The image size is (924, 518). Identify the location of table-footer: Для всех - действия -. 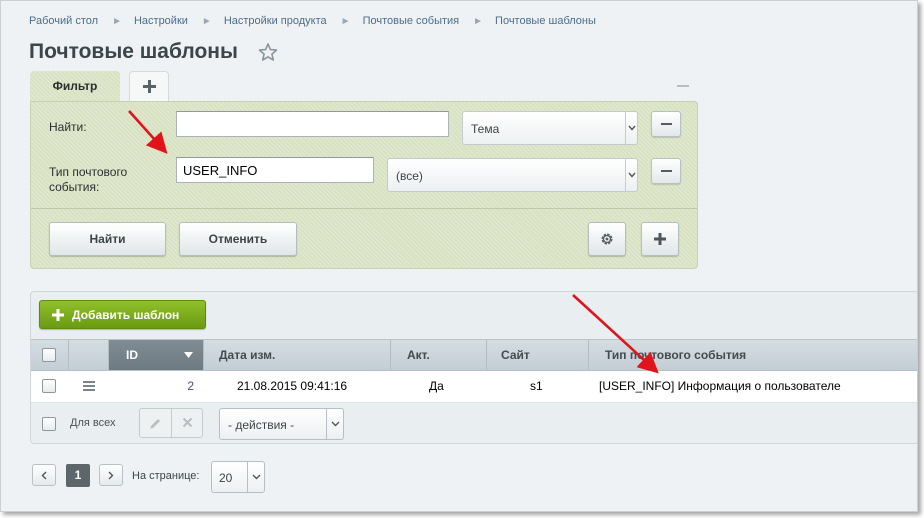
(474, 423).